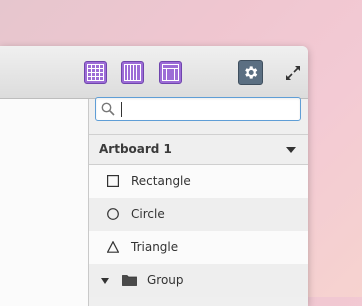 The image size is (362, 306). I want to click on layer-label: Rectangle, so click(161, 181).